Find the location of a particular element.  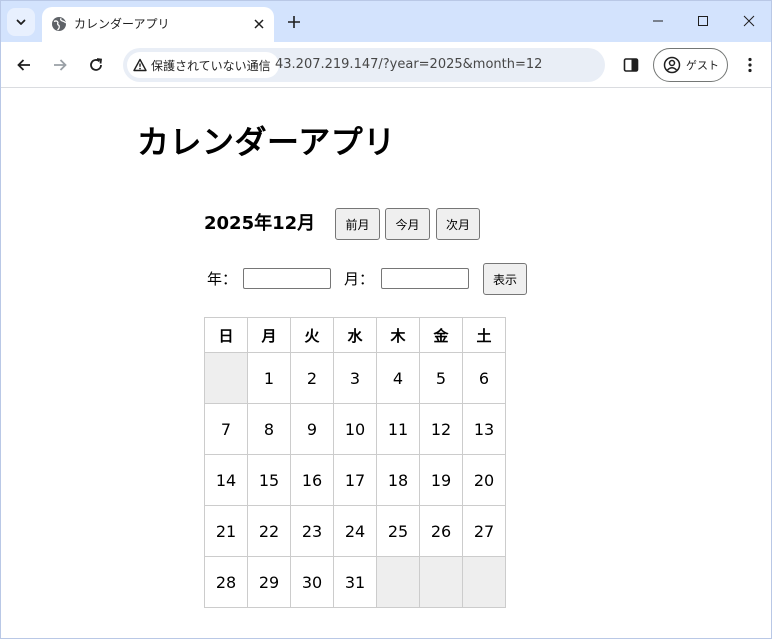

tab-search-button is located at coordinates (21, 22).